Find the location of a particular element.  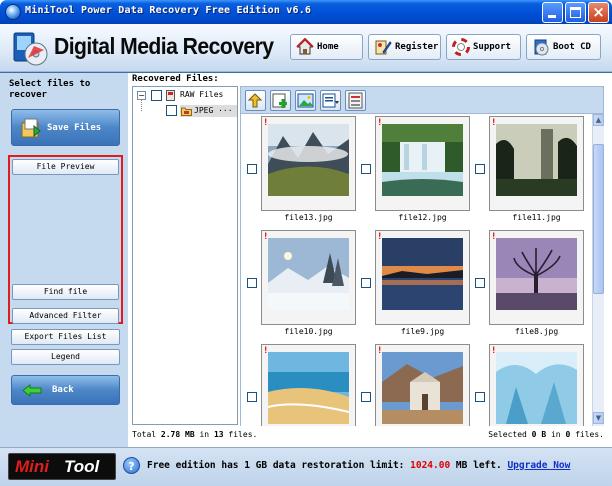

app-icon is located at coordinates (13, 12).